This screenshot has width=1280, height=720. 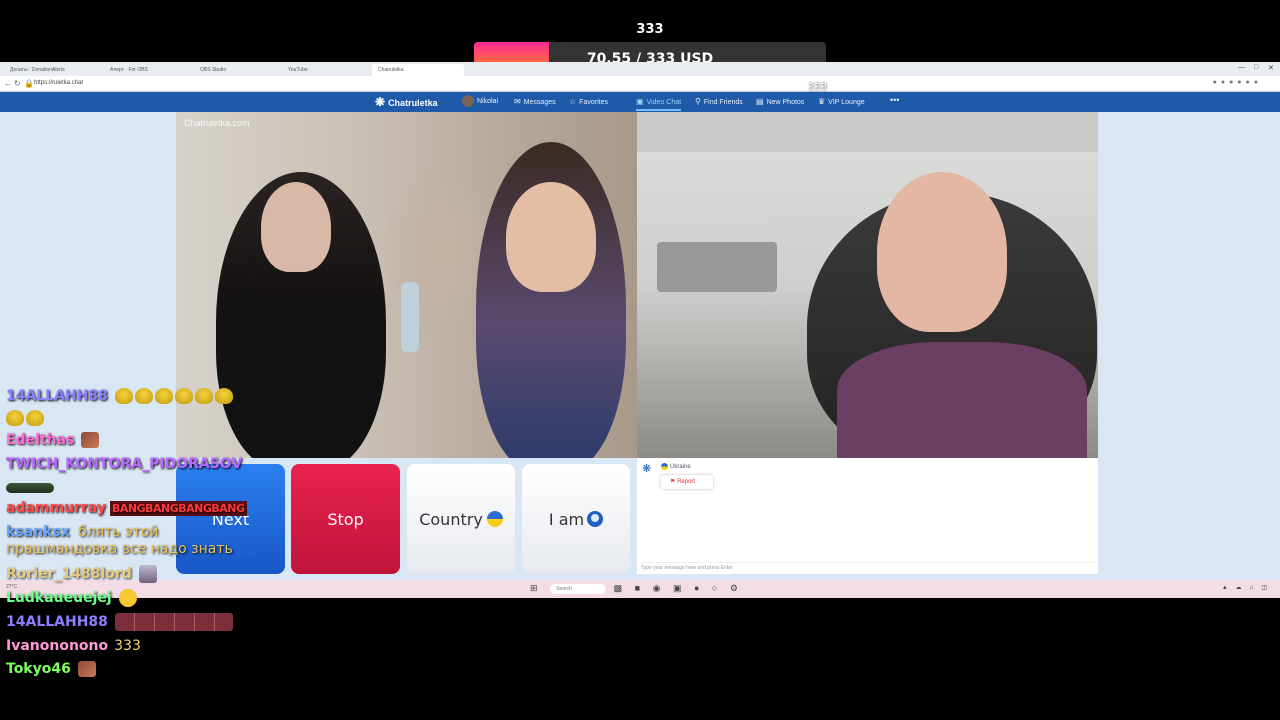 What do you see at coordinates (659, 104) in the screenshot?
I see `nav-video-chat: ▣ Video Chat` at bounding box center [659, 104].